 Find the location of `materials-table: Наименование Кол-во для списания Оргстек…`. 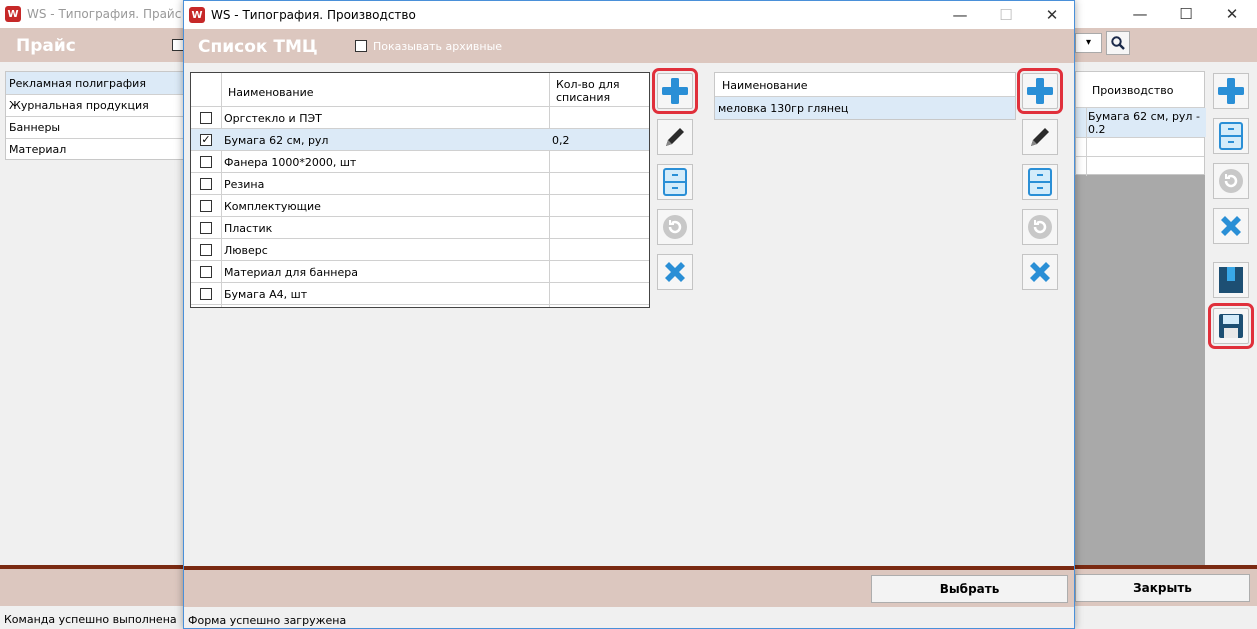

materials-table: Наименование Кол-во для списания Оргстек… is located at coordinates (420, 190).